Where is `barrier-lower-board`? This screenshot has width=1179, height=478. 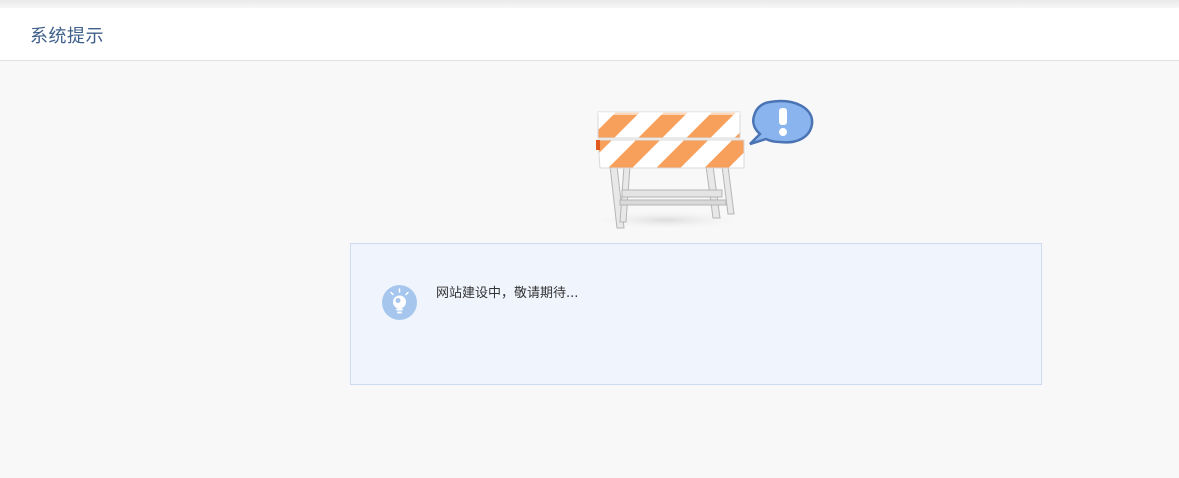 barrier-lower-board is located at coordinates (670, 154).